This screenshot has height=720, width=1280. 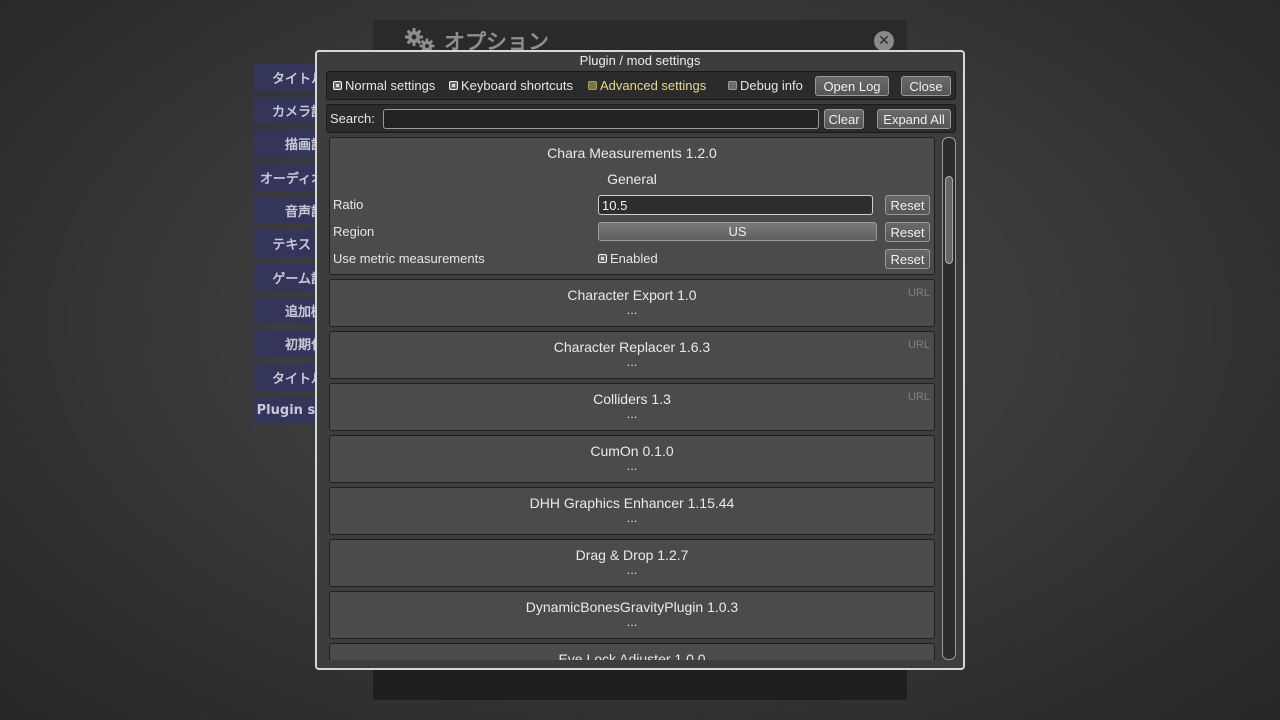 What do you see at coordinates (771, 85) in the screenshot?
I see `debug-info-label: Debug info` at bounding box center [771, 85].